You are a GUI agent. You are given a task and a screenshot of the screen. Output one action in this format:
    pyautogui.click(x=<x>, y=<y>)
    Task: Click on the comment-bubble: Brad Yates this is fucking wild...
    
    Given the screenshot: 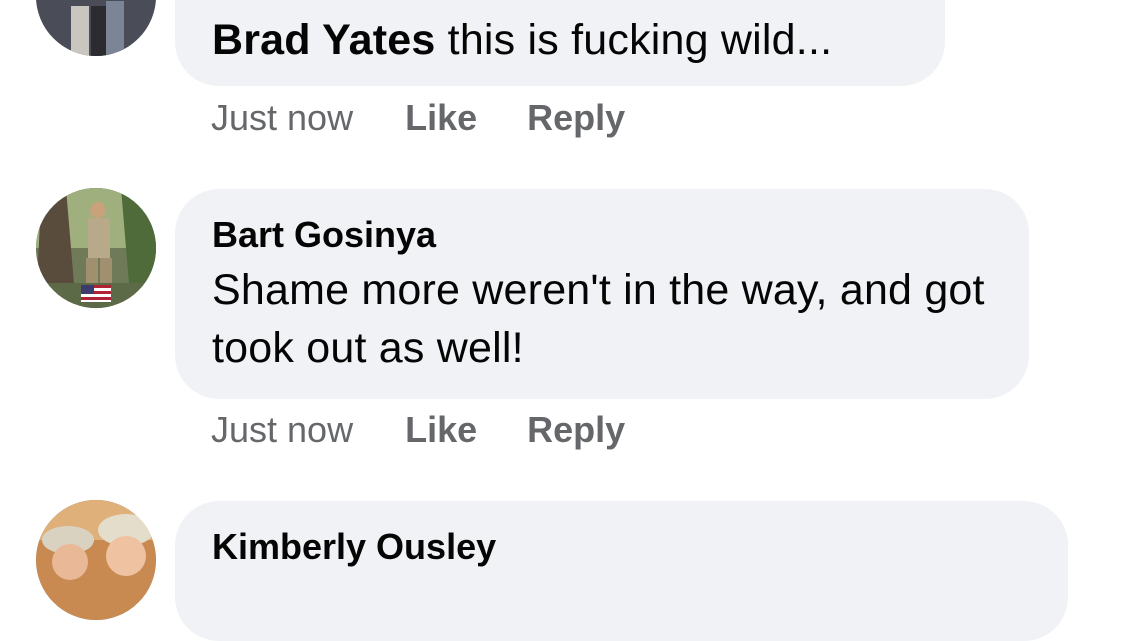 What is the action you would take?
    pyautogui.click(x=560, y=43)
    